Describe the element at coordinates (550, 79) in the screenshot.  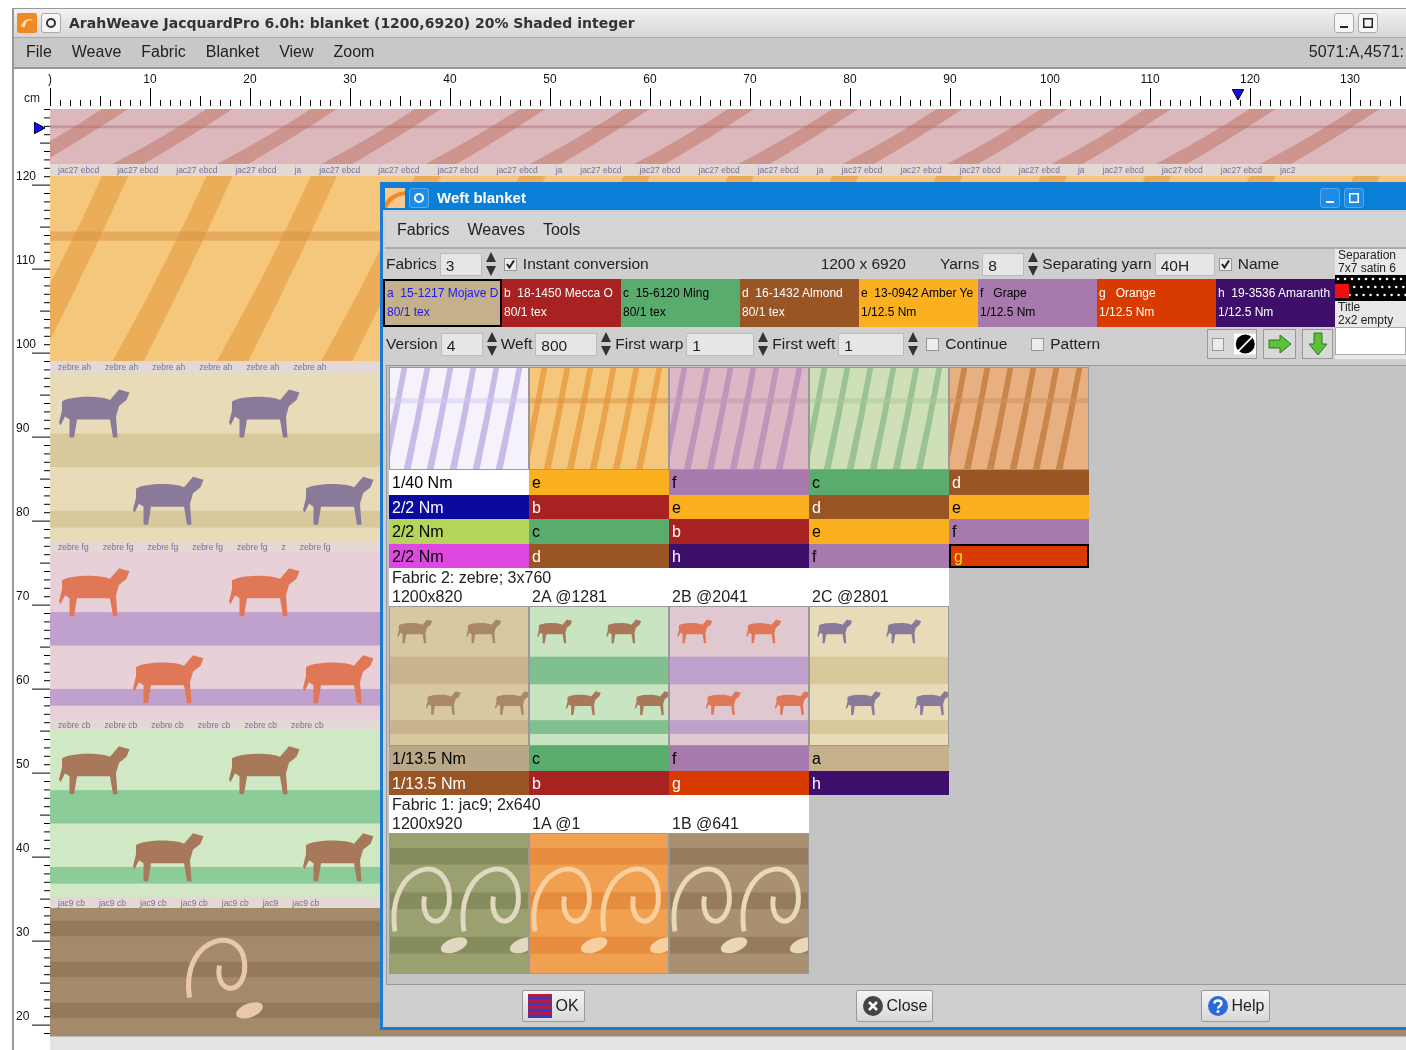
I see `ruler-label: 50` at that location.